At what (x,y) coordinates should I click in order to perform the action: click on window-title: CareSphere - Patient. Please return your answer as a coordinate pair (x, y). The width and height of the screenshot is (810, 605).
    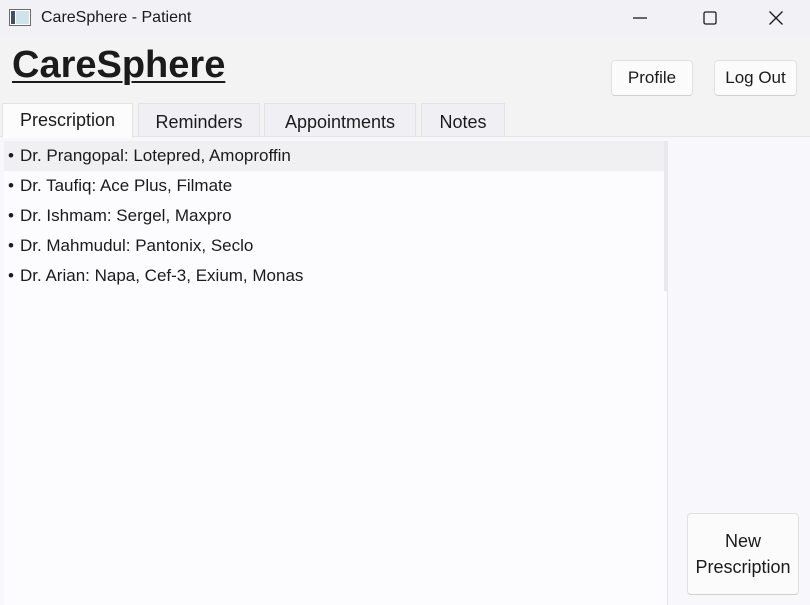
    Looking at the image, I should click on (116, 17).